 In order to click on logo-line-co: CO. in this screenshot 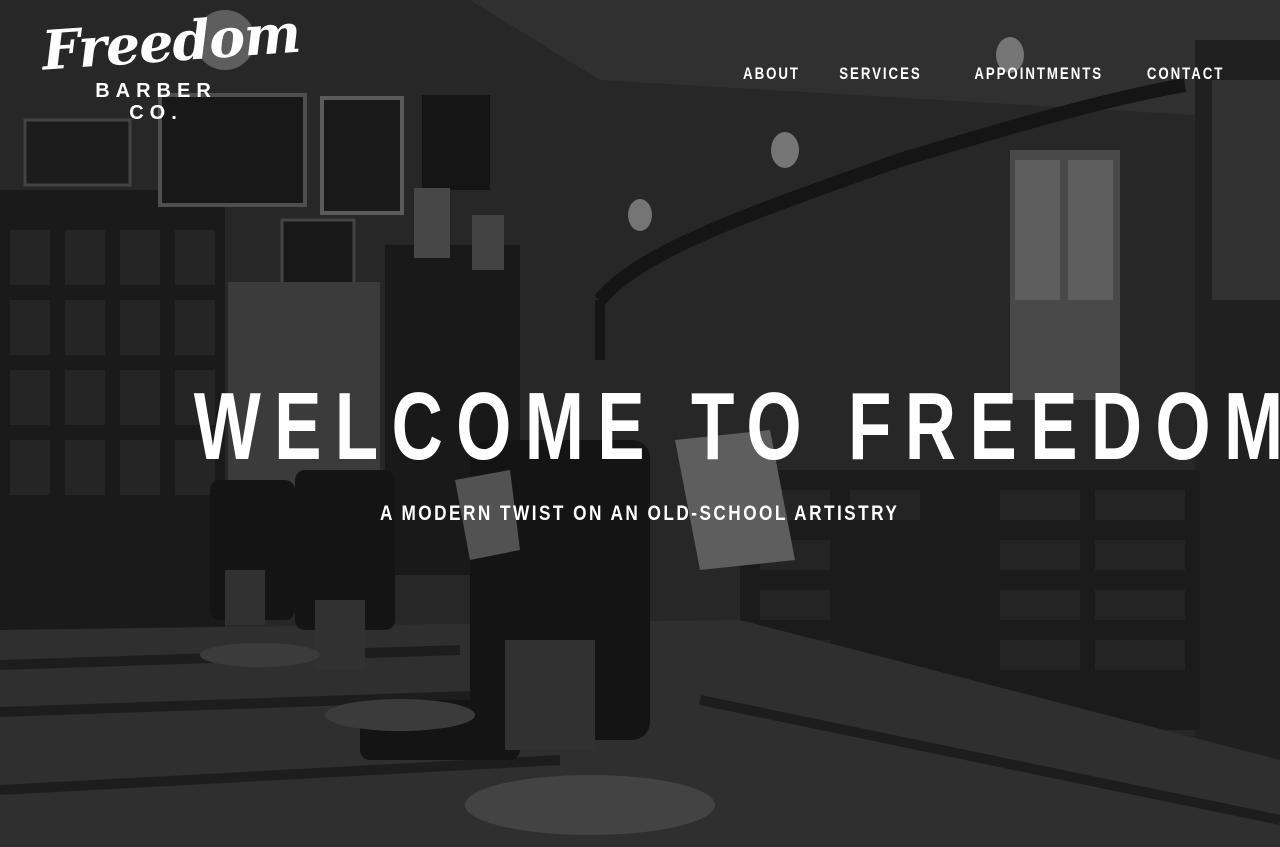, I will do `click(156, 113)`.